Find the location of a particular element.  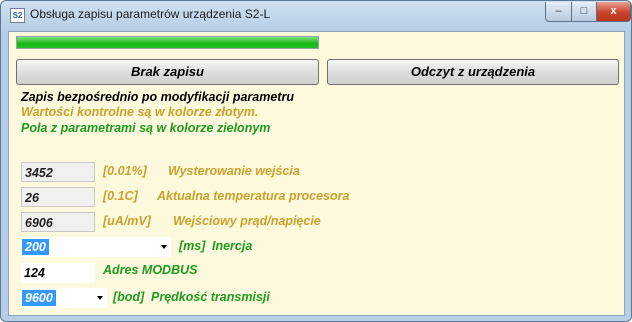

info-line-2: Wartości kontrolne są w kolorze złotym. is located at coordinates (140, 112).